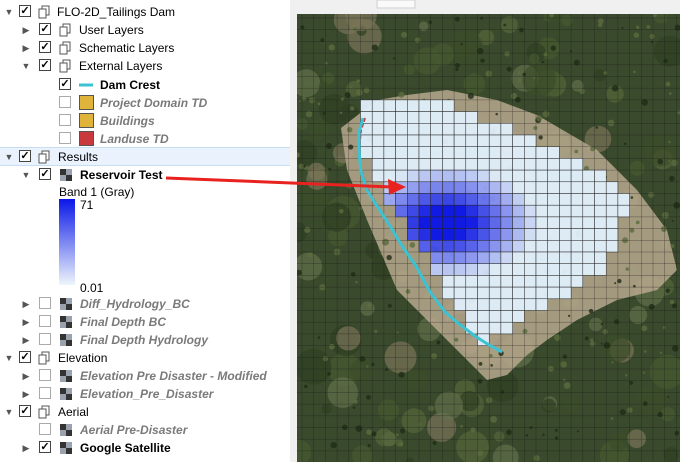 This screenshot has height=462, width=680. I want to click on layer-dam-crest: ✓ Dam Crest, so click(145, 85).